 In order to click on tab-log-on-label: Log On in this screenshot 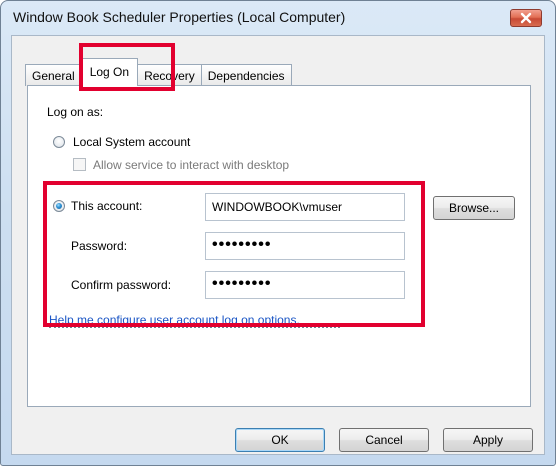, I will do `click(109, 72)`.